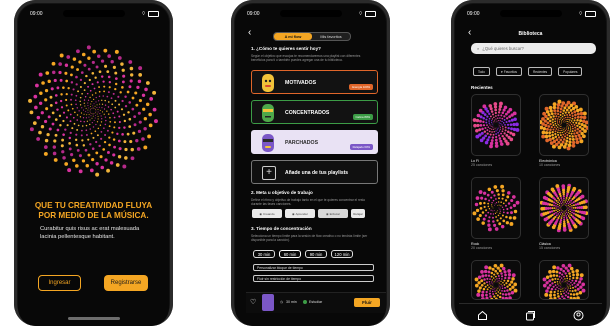 This screenshot has width=612, height=326. Describe the element at coordinates (305, 302) in the screenshot. I see `state-dot` at that location.